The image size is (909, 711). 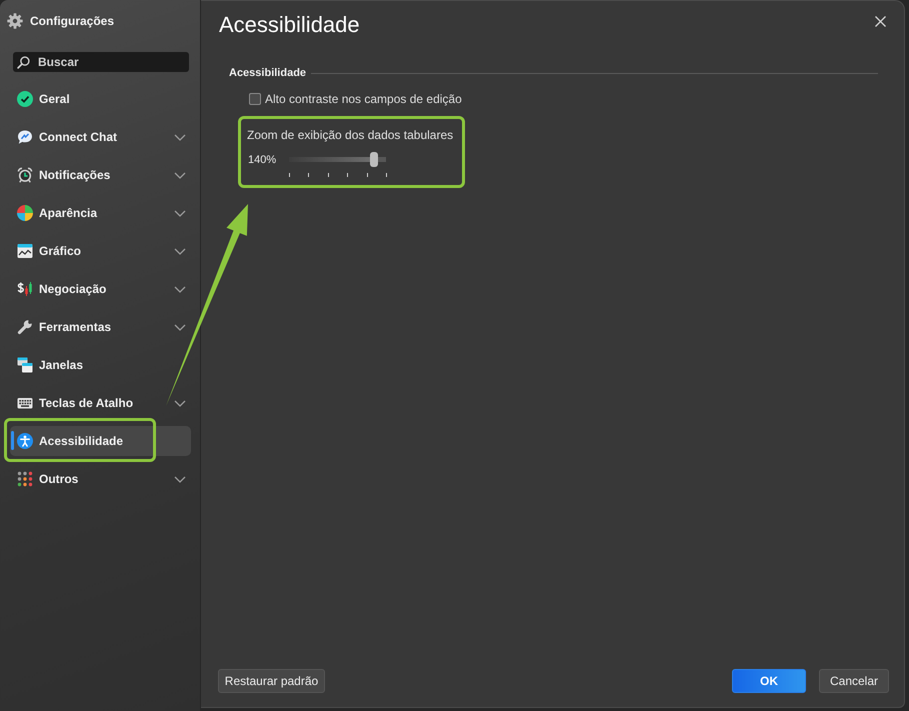 I want to click on accessibility-icon, so click(x=25, y=441).